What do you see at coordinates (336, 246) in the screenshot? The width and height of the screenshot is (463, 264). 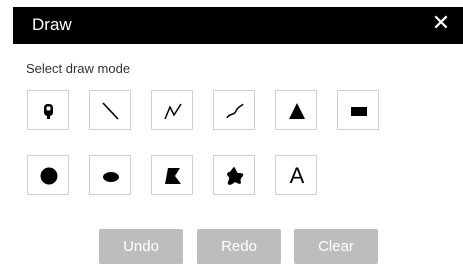 I see `clear-button: Clear` at bounding box center [336, 246].